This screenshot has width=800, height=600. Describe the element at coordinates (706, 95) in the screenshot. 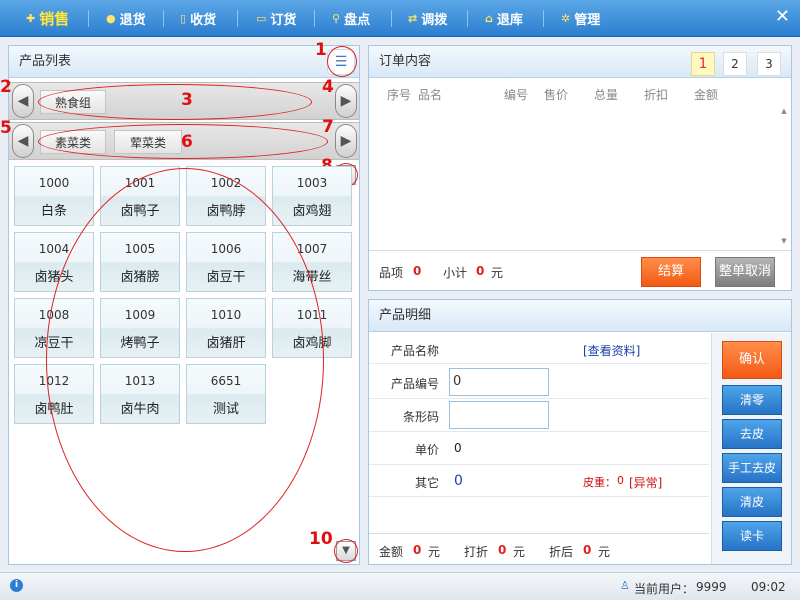

I see `column-header: 金额` at that location.